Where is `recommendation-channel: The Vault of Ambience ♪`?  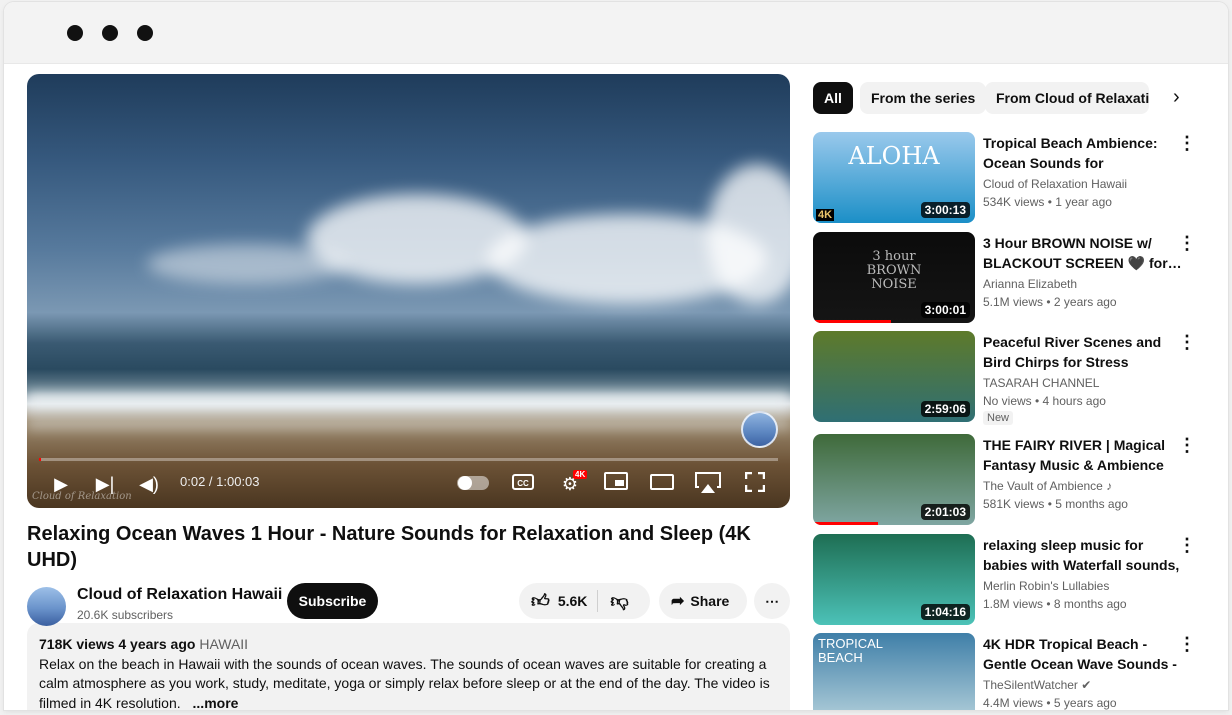 recommendation-channel: The Vault of Ambience ♪ is located at coordinates (1047, 486).